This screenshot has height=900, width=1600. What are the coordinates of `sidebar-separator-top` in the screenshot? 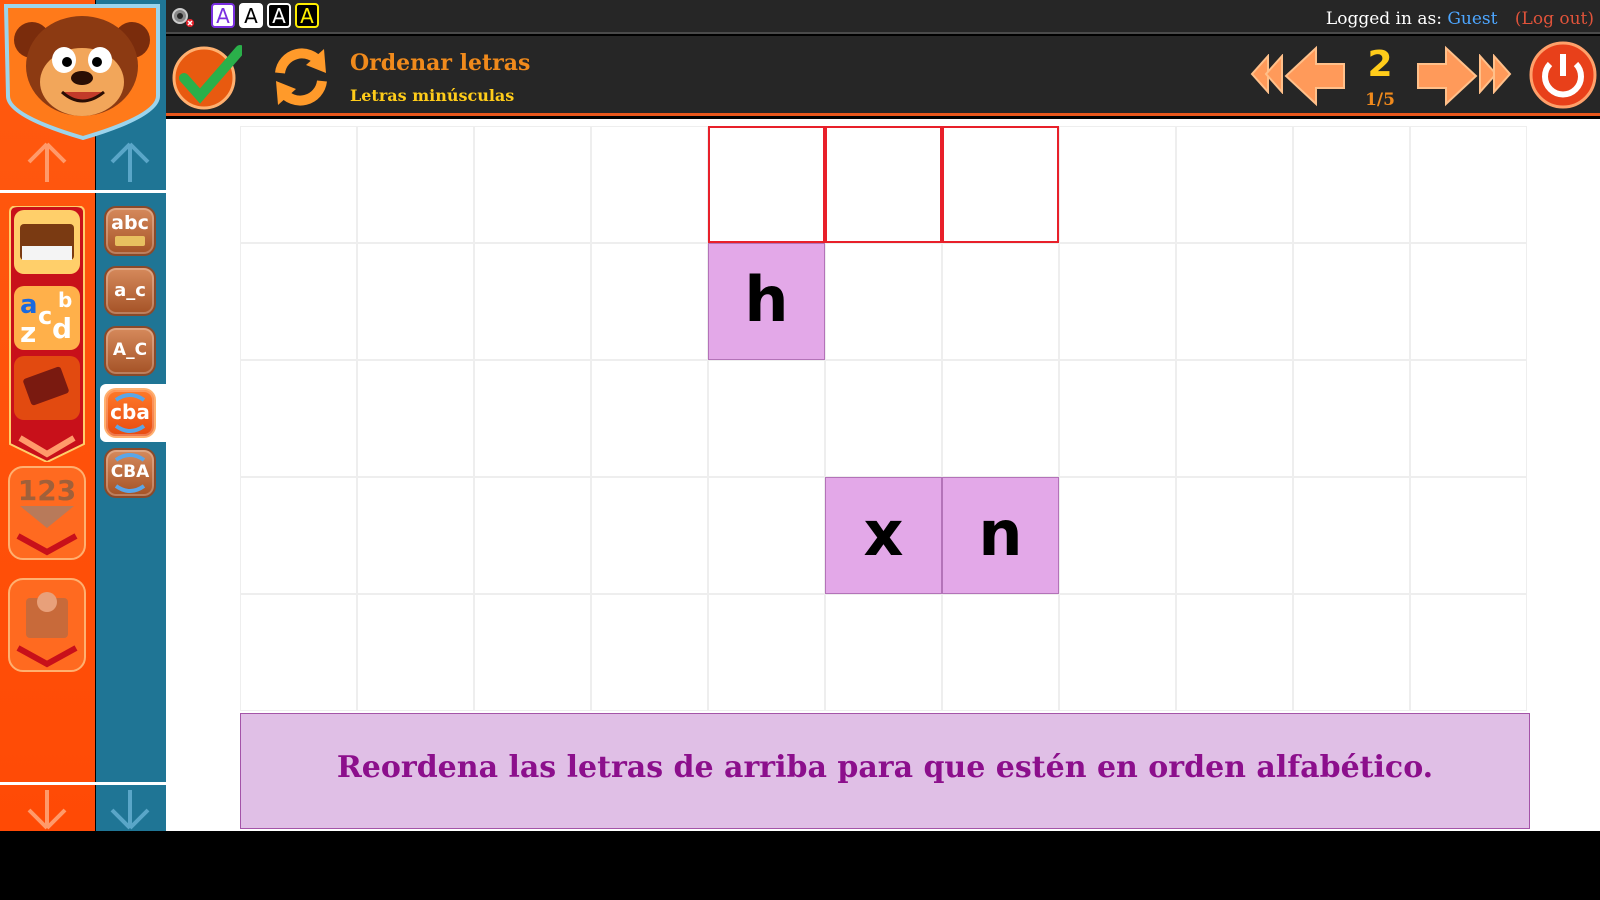 It's located at (83, 191).